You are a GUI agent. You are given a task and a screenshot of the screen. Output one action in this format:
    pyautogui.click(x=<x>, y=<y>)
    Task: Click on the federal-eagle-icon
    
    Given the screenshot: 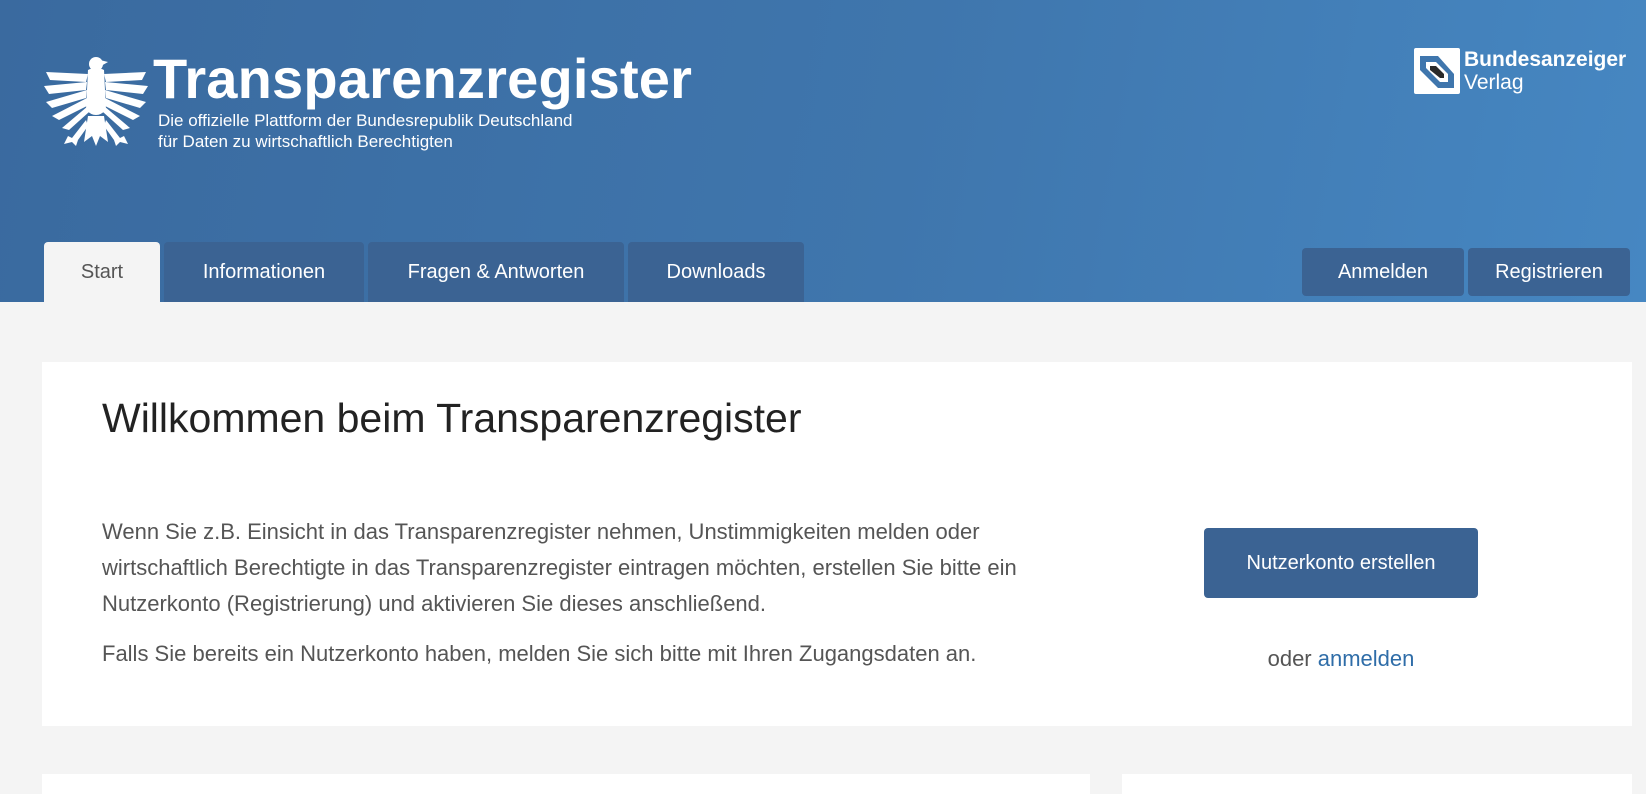 What is the action you would take?
    pyautogui.click(x=96, y=101)
    